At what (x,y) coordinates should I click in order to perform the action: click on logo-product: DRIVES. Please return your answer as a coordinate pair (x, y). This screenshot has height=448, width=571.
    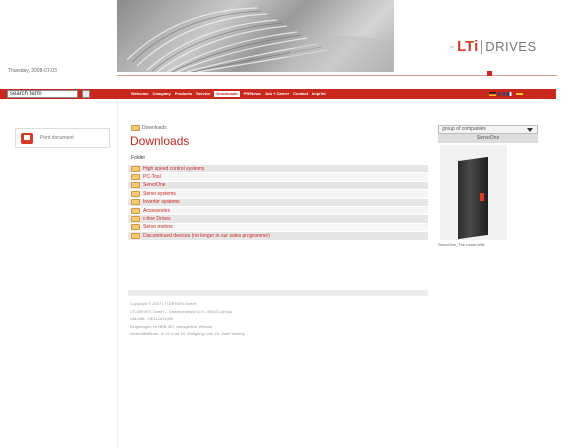
    Looking at the image, I should click on (511, 46).